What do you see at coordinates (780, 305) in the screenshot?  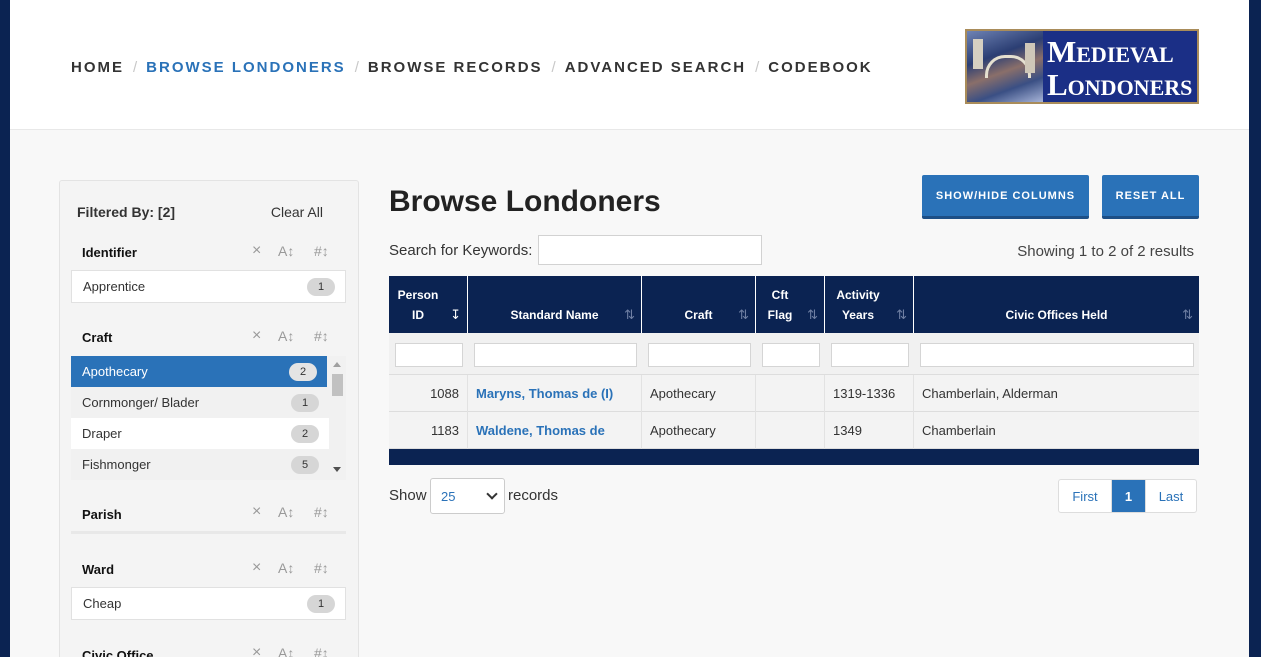 I see `column-label: Cft Flag` at bounding box center [780, 305].